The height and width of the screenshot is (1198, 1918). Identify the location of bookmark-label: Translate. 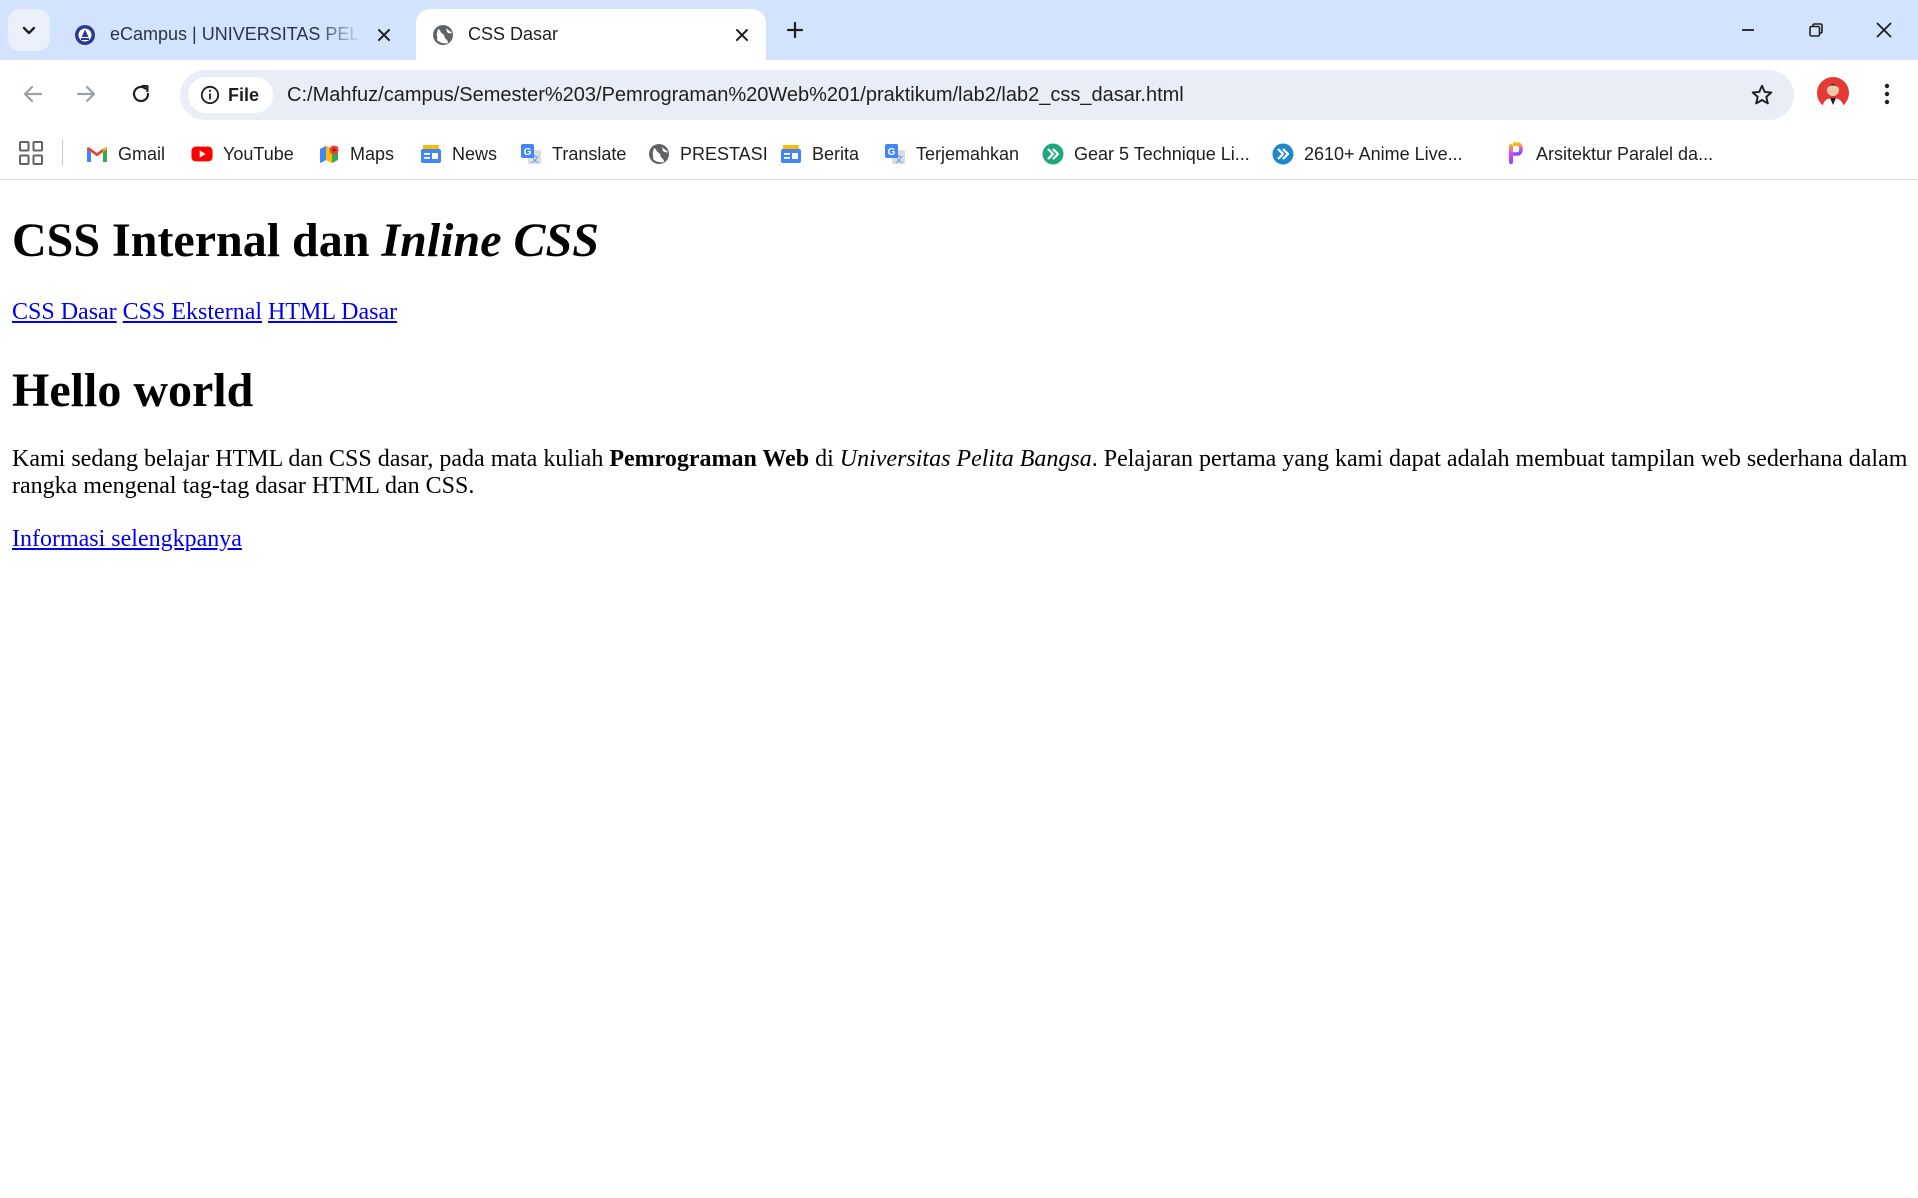
(589, 153).